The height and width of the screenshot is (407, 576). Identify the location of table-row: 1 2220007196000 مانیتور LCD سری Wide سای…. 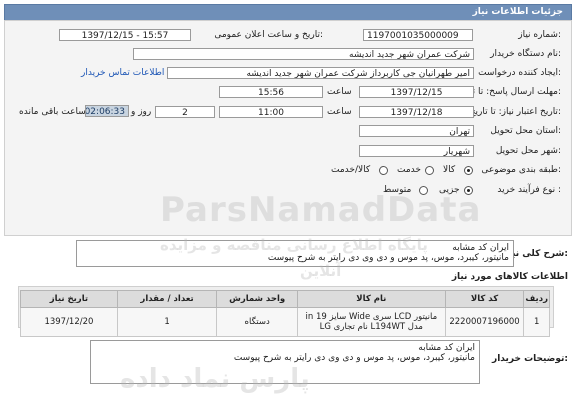
(285, 322).